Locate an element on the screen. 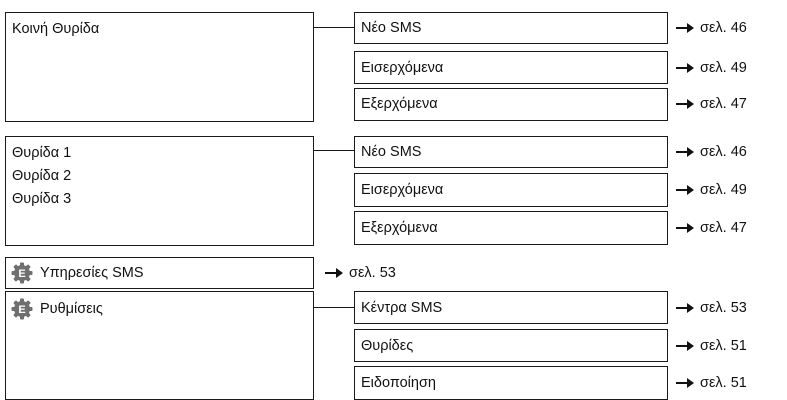 Image resolution: width=787 pixels, height=400 pixels. menu-label-settings: Ρυθμίσεις is located at coordinates (71, 309).